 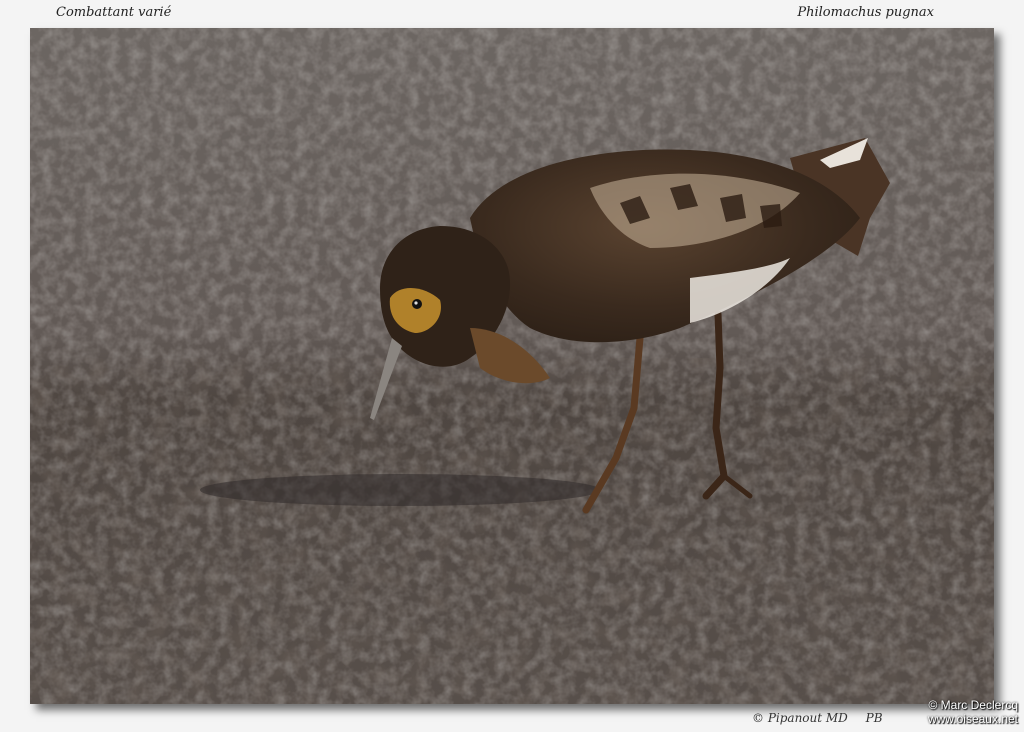 What do you see at coordinates (874, 718) in the screenshot?
I see `photographer-initials: PB` at bounding box center [874, 718].